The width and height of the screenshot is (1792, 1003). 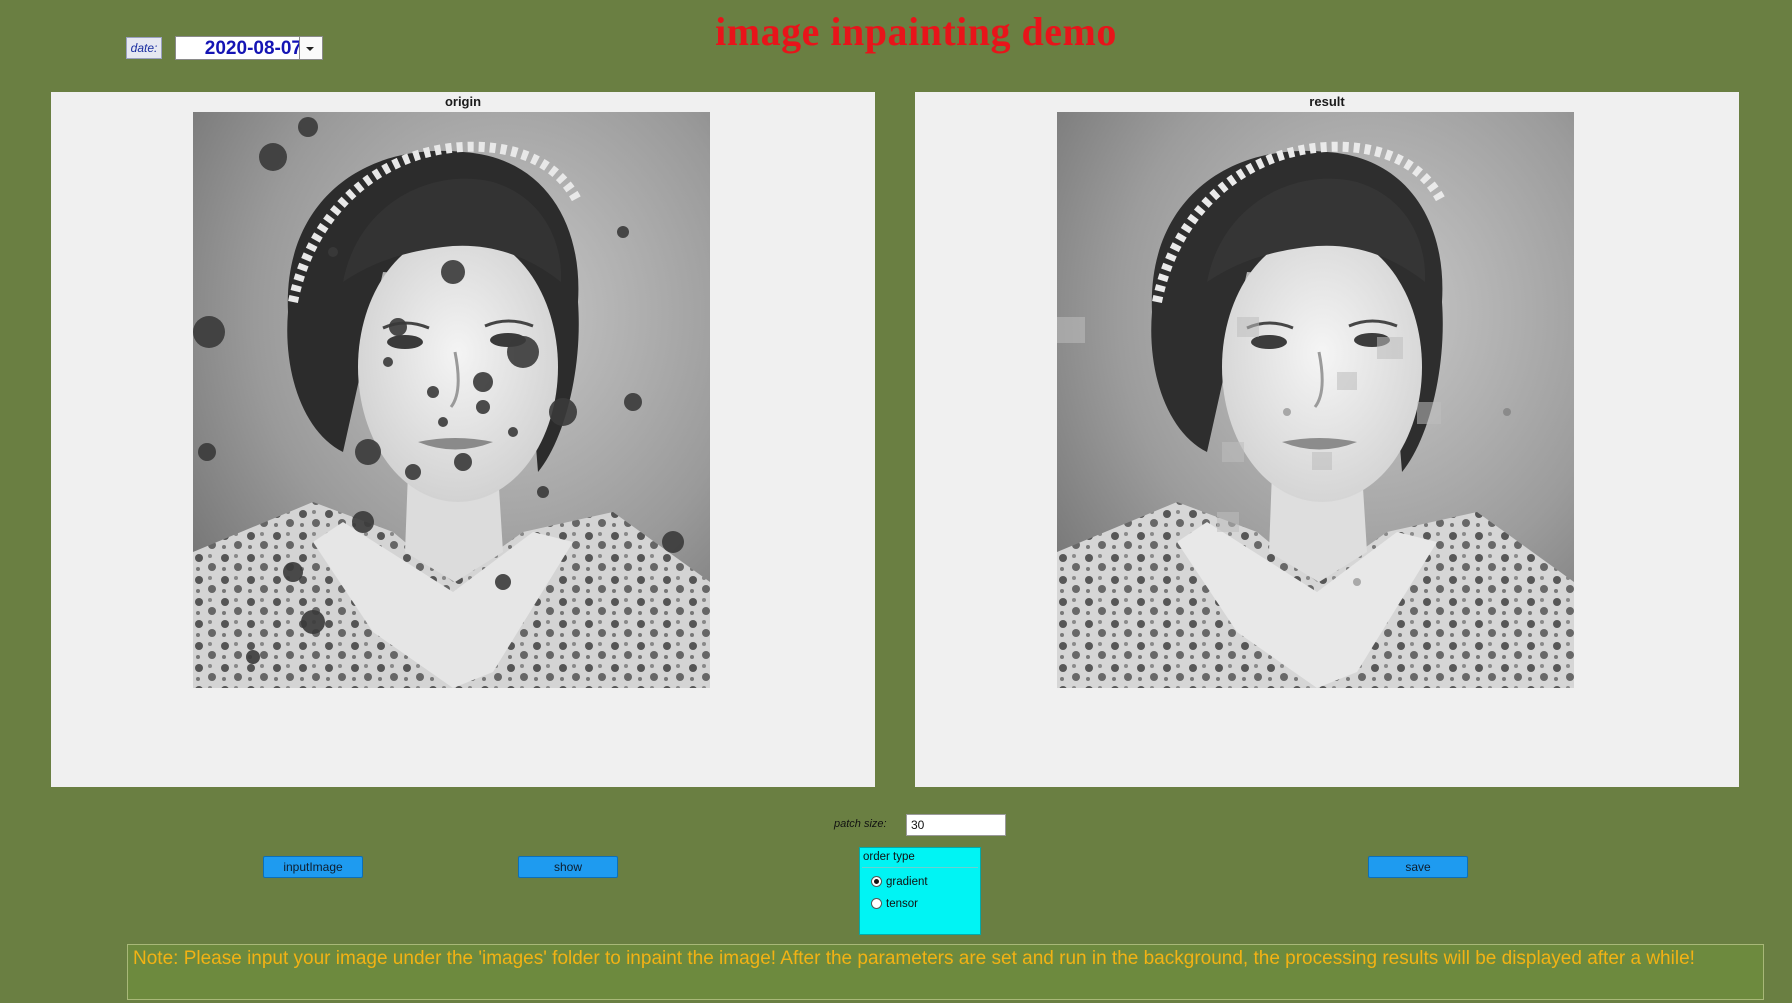 What do you see at coordinates (1327, 101) in the screenshot?
I see `result-panel-title: result` at bounding box center [1327, 101].